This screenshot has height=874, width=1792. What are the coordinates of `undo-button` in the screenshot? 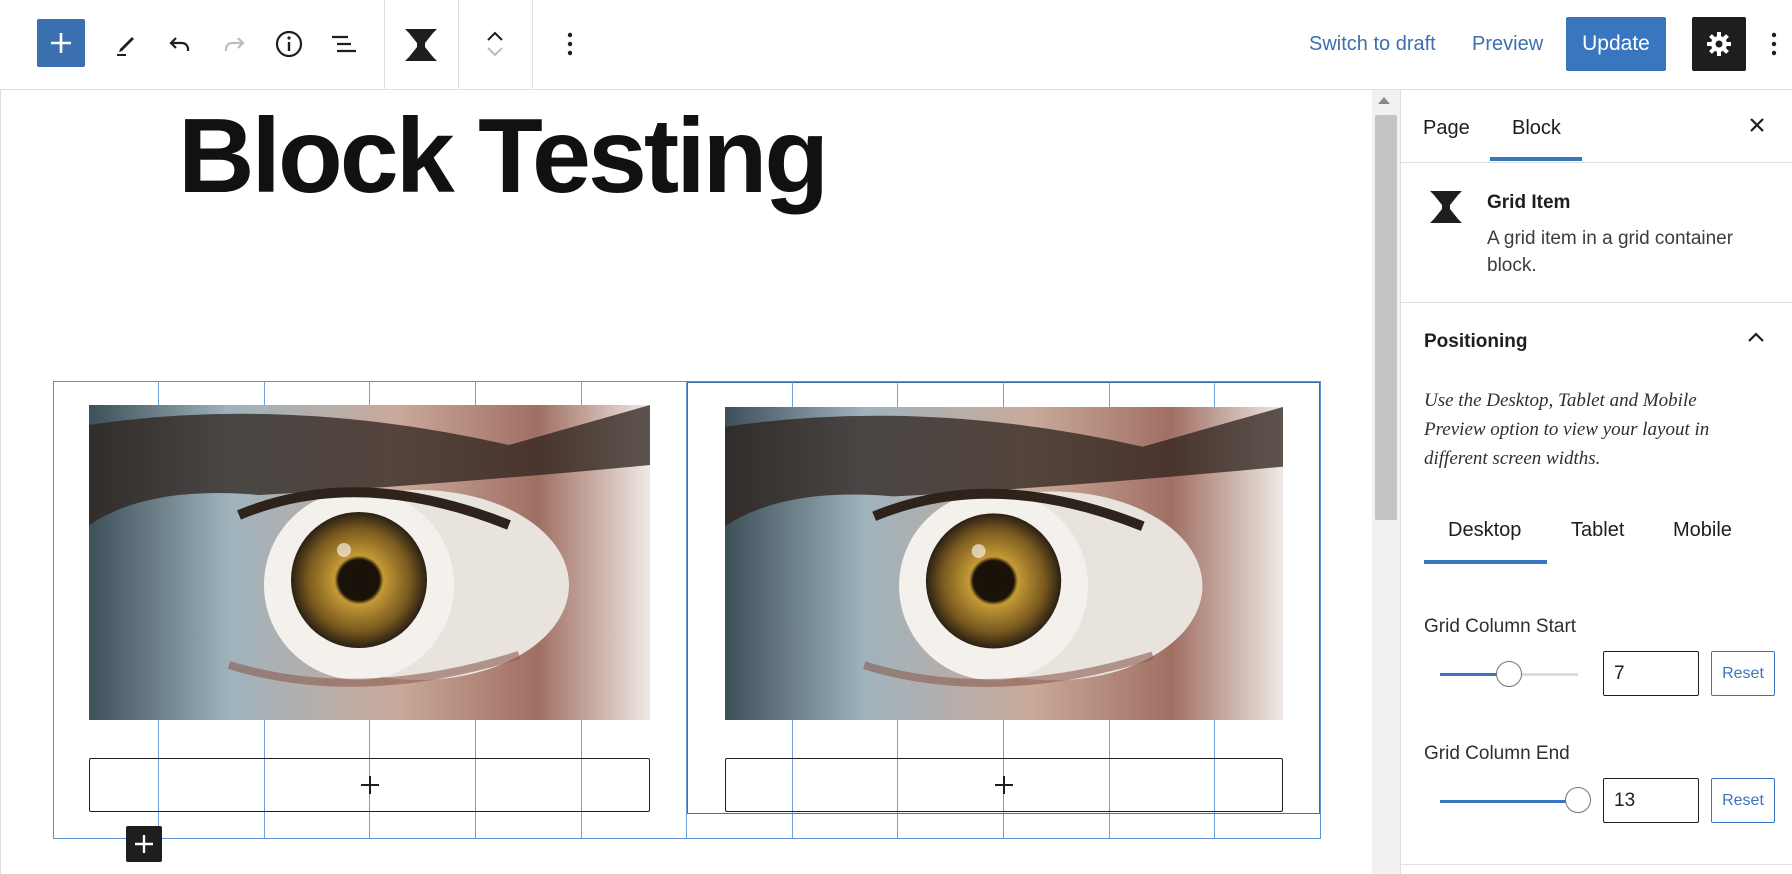 It's located at (180, 44).